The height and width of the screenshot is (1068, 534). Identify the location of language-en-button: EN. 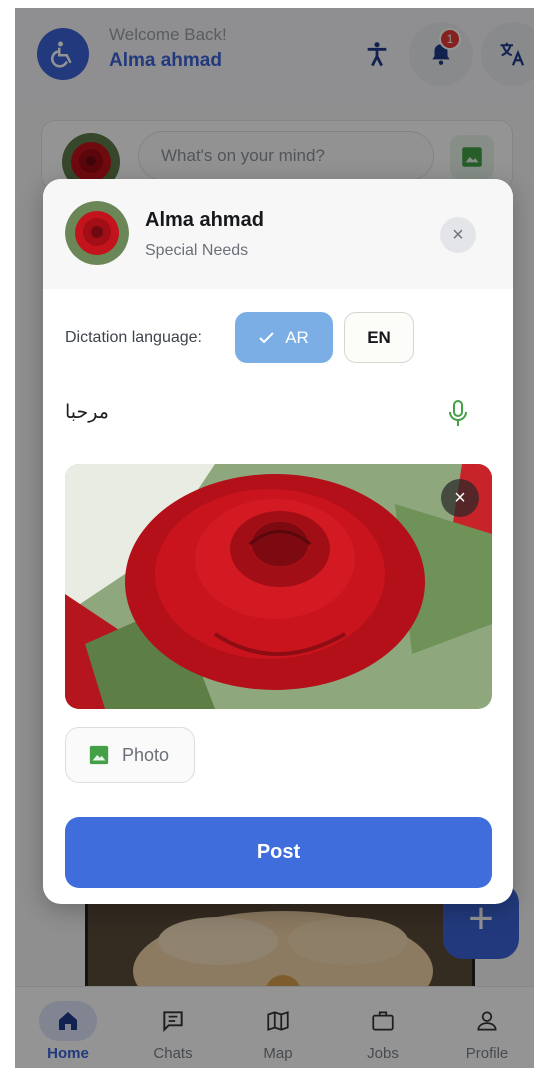
(379, 337).